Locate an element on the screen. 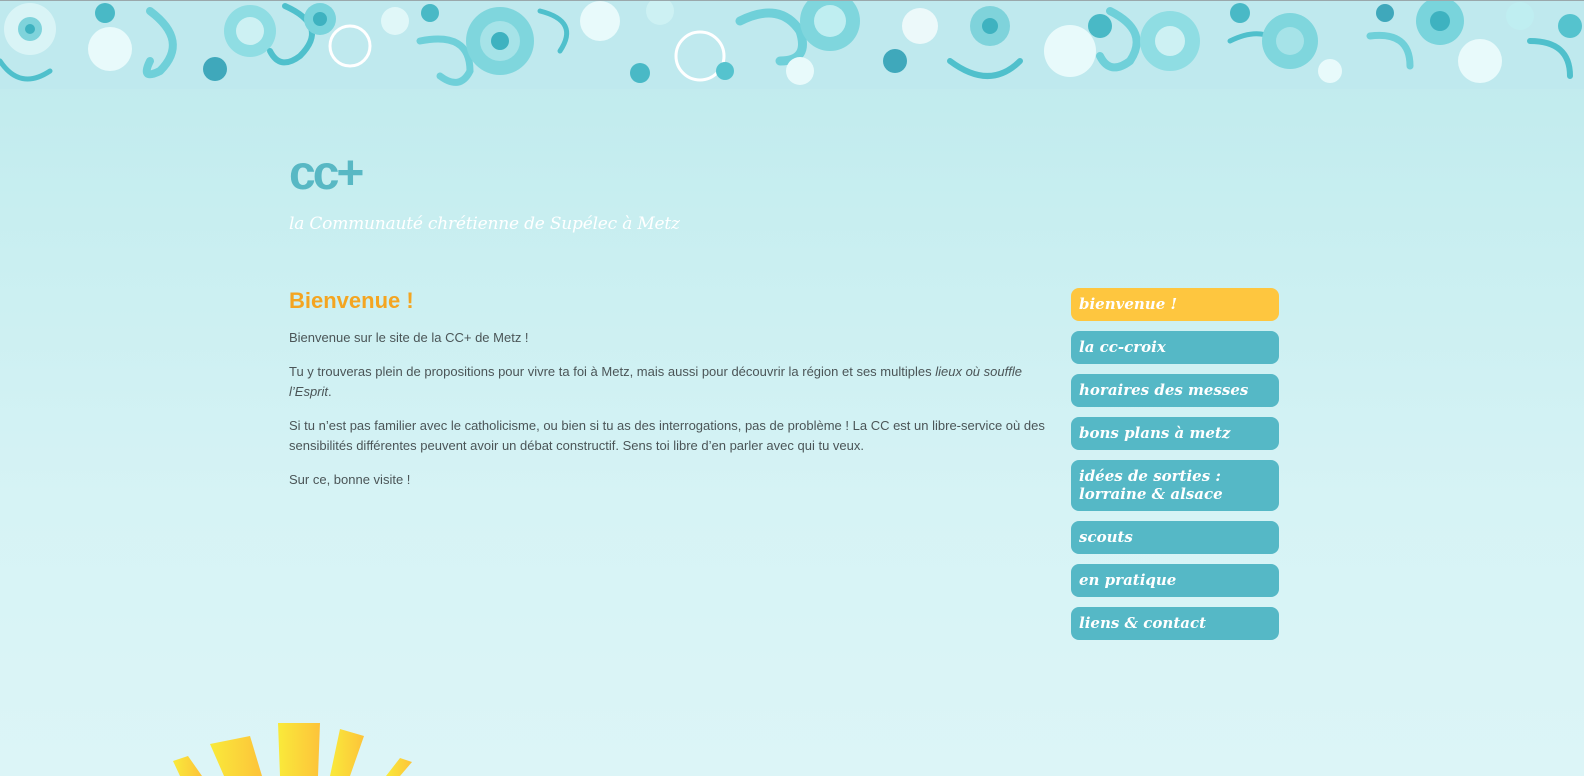 The height and width of the screenshot is (776, 1584). nav-item-horaires-messes: horaires des messes is located at coordinates (1175, 390).